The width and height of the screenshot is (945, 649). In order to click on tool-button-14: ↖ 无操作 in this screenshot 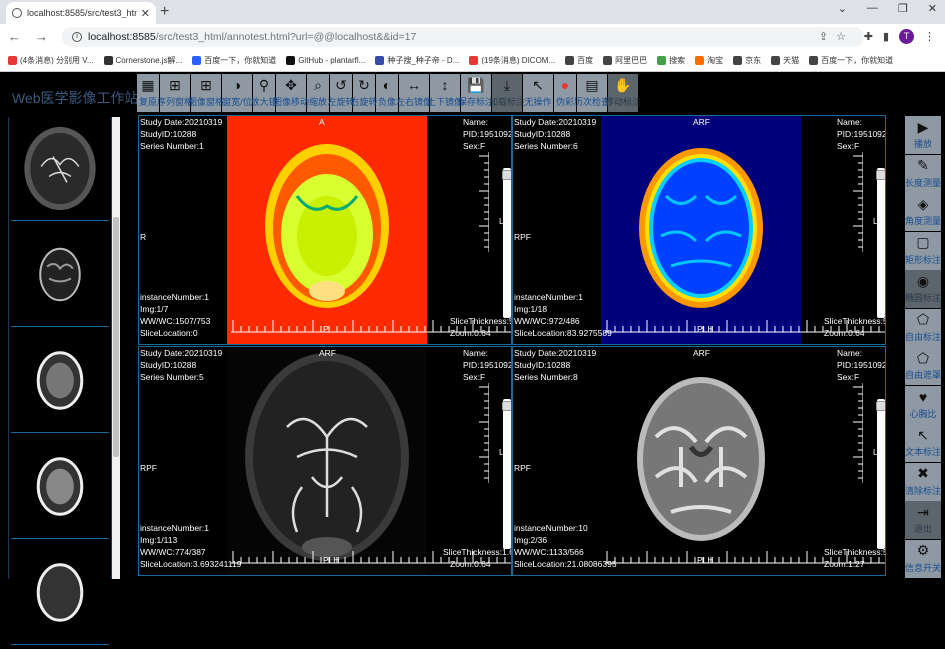, I will do `click(538, 93)`.